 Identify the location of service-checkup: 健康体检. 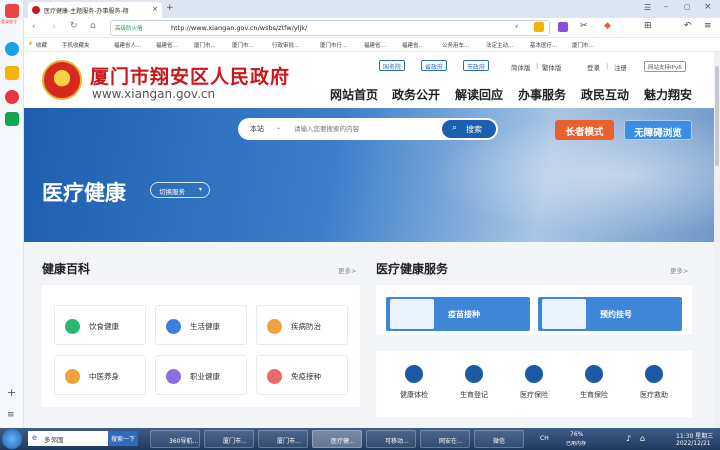
(414, 382).